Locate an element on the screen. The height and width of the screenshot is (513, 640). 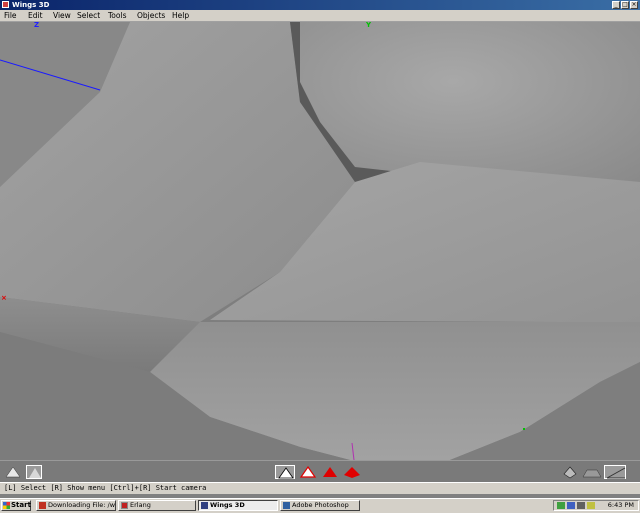
menu-bar: File Edit View Select Tools Objects Help is located at coordinates (320, 16).